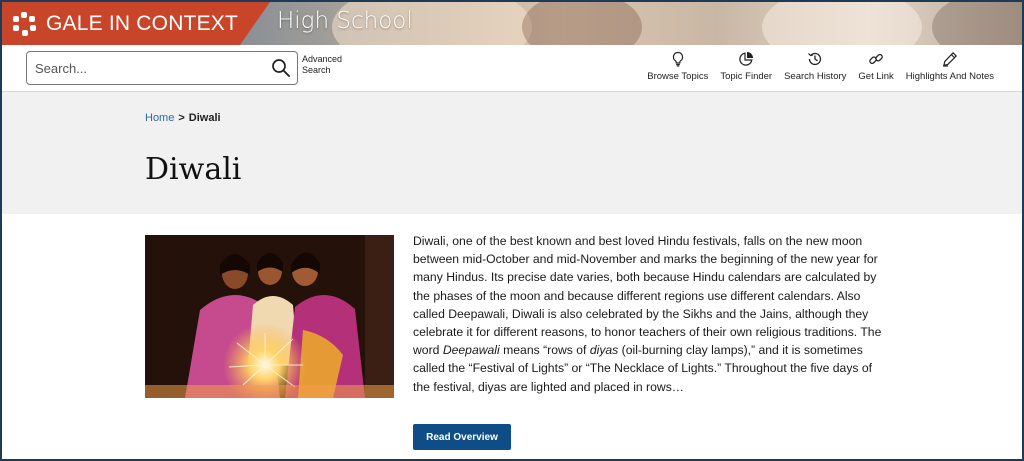 The width and height of the screenshot is (1024, 461). What do you see at coordinates (678, 76) in the screenshot?
I see `browse-topics-label: Browse Topics` at bounding box center [678, 76].